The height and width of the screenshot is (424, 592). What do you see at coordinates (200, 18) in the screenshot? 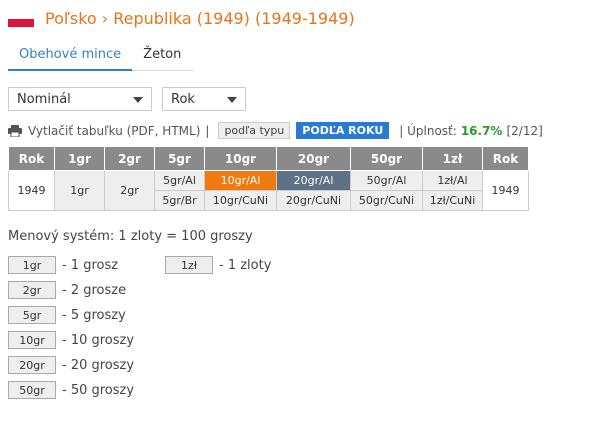
I see `page-title: Poľsko › Republika (1949) (1949-1949)` at bounding box center [200, 18].